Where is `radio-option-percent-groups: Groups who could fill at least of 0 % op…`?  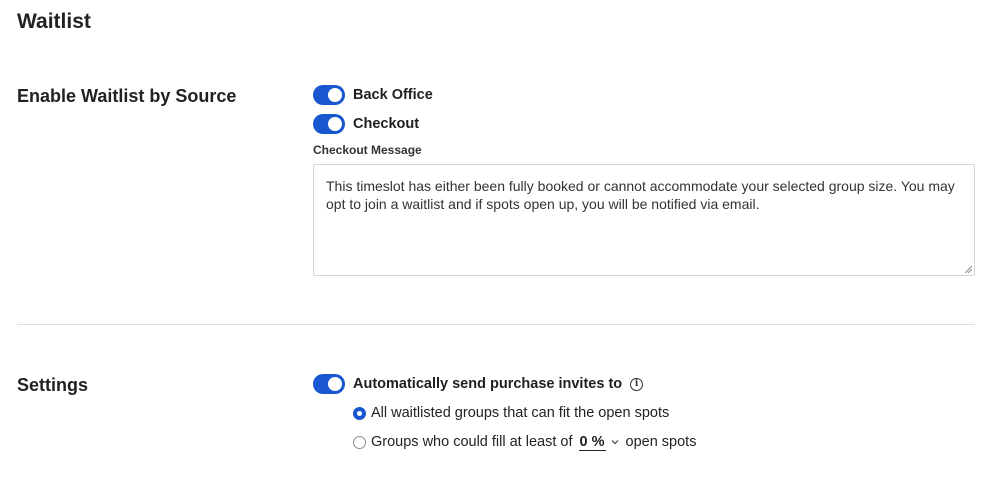
radio-option-percent-groups: Groups who could fill at least of 0 % op… is located at coordinates (524, 442).